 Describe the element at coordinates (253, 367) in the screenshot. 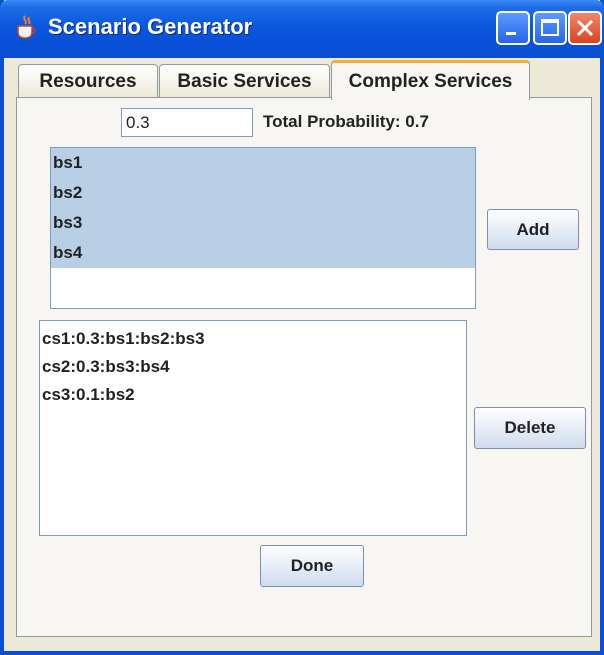

I see `list-item: cs2:0.3:bs3:bs4` at that location.